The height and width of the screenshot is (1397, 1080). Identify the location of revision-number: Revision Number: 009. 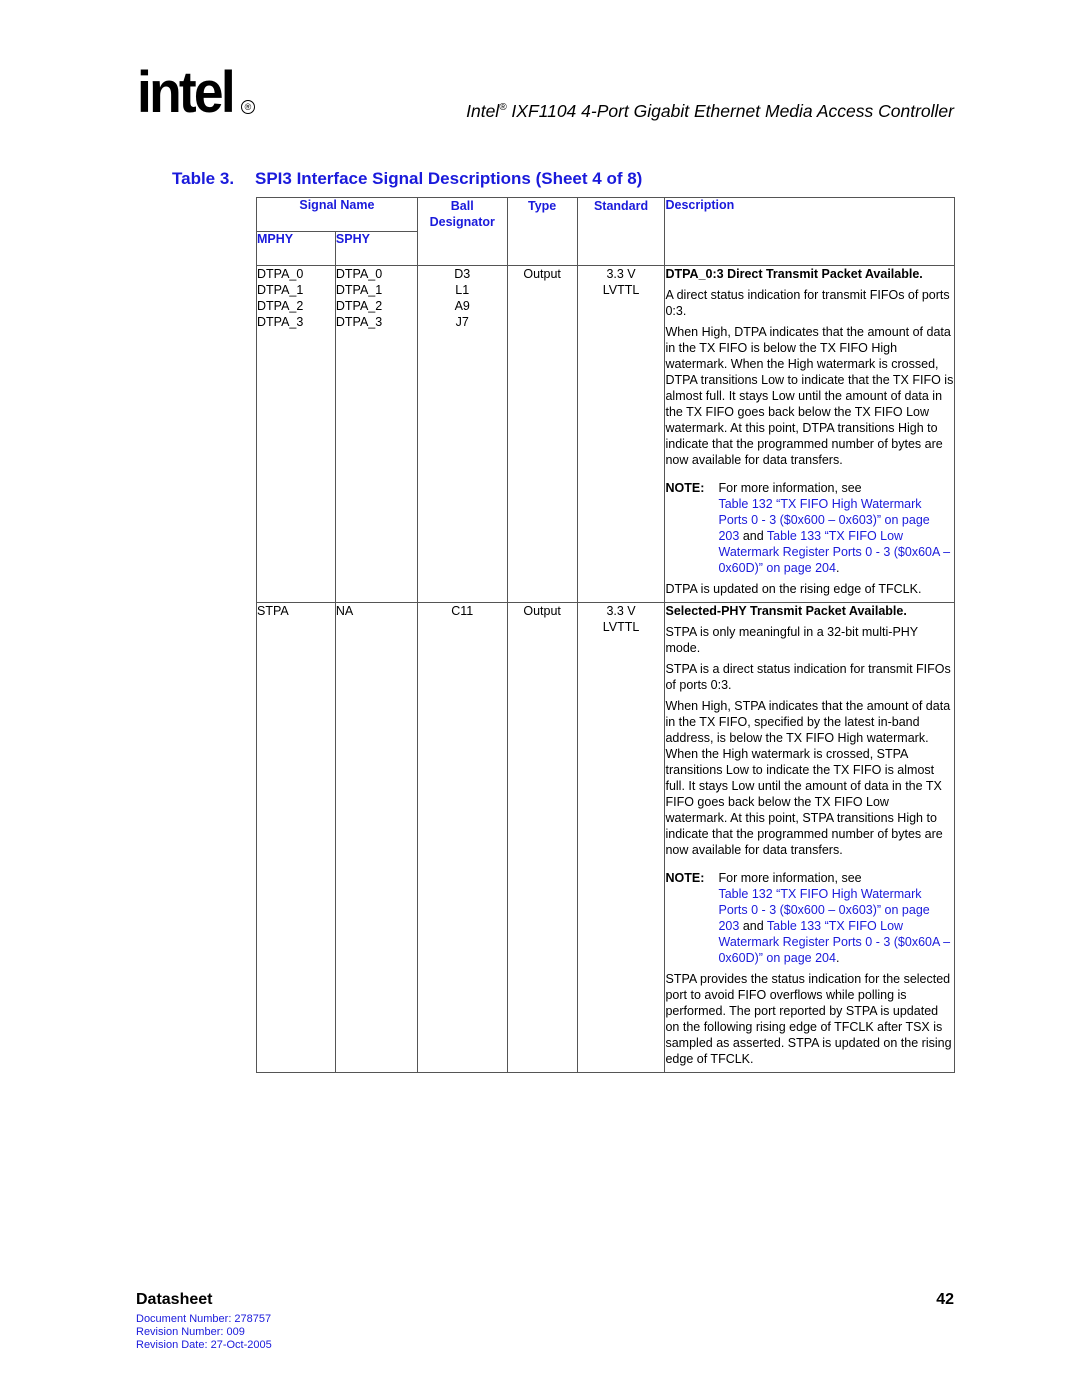
(190, 1332).